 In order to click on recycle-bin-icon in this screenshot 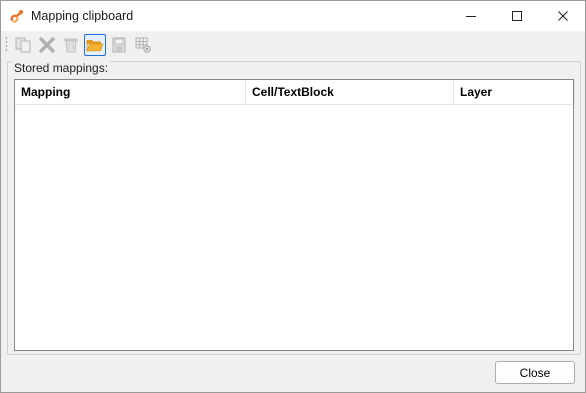, I will do `click(71, 45)`.